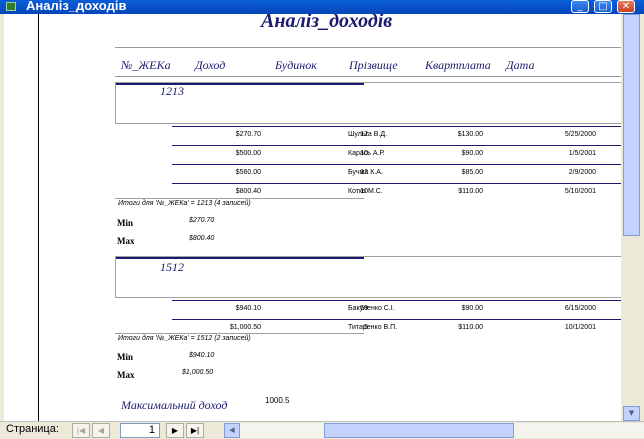 The image size is (644, 439). What do you see at coordinates (202, 238) in the screenshot?
I see `max-value: $800.40` at bounding box center [202, 238].